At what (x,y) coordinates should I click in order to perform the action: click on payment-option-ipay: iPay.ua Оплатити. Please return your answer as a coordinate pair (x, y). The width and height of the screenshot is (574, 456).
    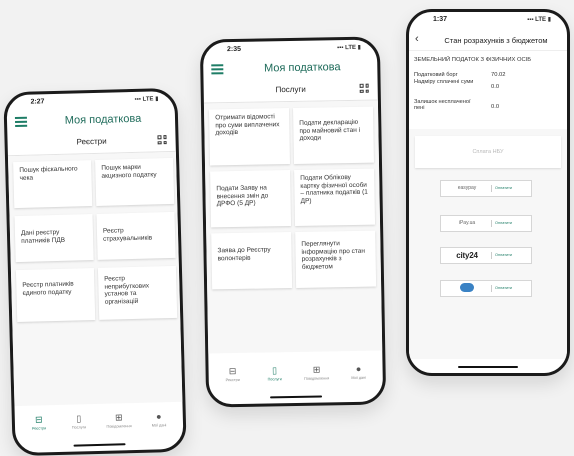
    Looking at the image, I should click on (486, 223).